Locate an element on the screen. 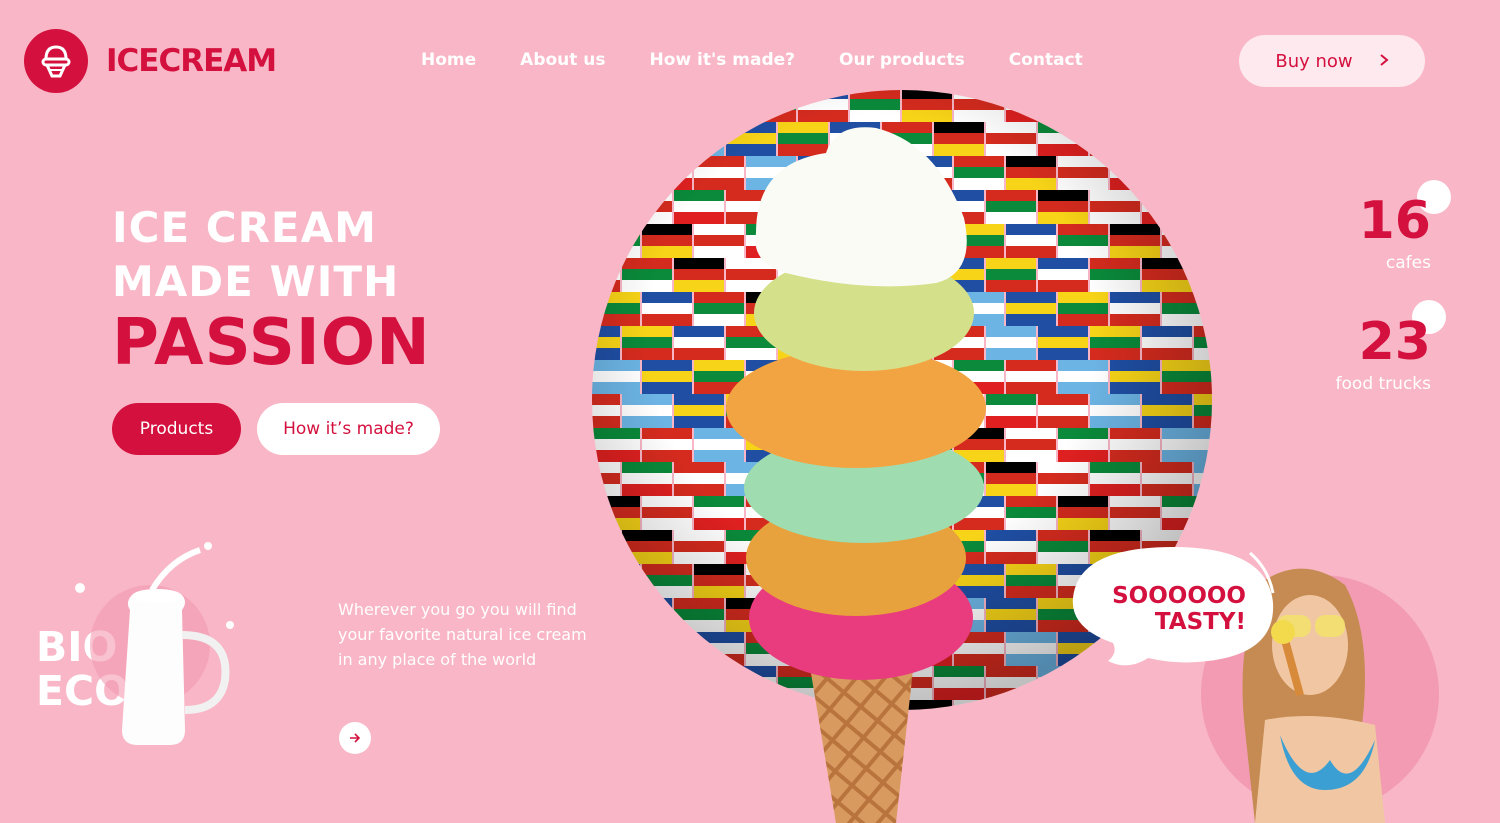  hero-line-3: PASSION is located at coordinates (271, 343).